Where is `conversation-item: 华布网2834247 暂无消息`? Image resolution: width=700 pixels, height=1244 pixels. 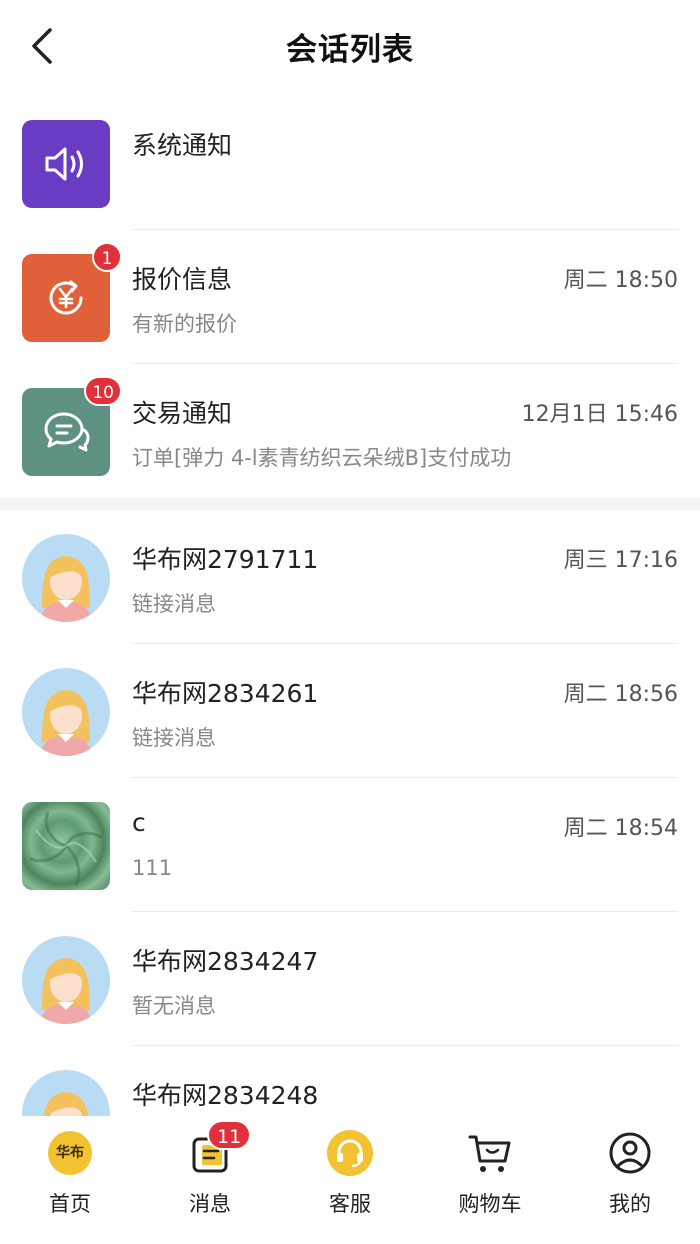 conversation-item: 华布网2834247 暂无消息 is located at coordinates (350, 979).